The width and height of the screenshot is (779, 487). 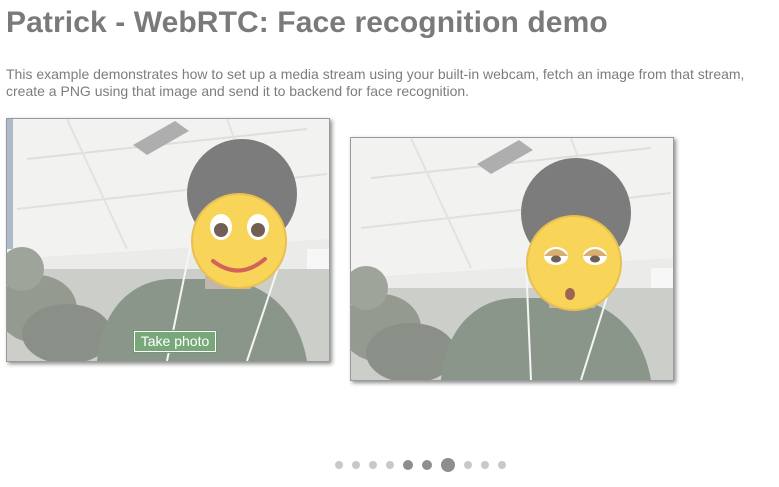 I want to click on take-photo-button: Take photo, so click(x=175, y=341).